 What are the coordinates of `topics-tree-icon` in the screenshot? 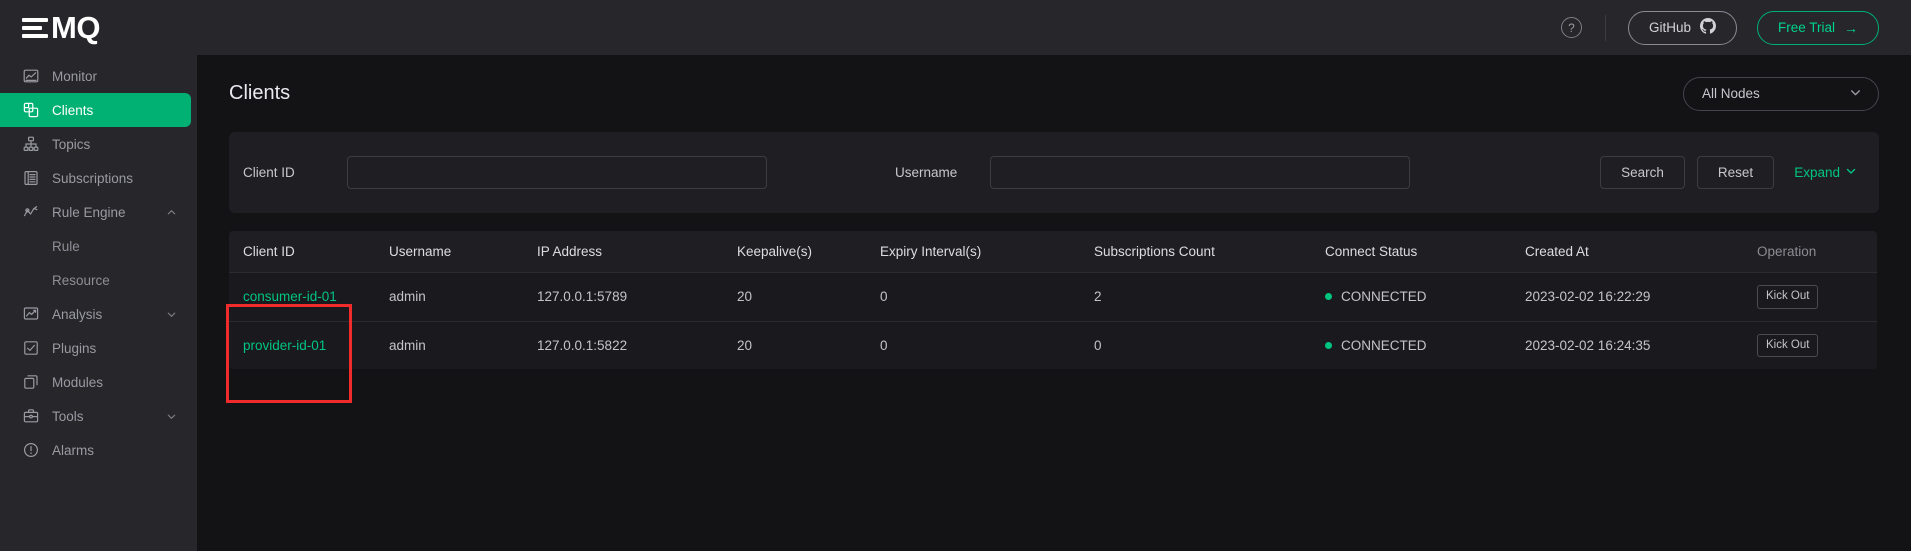 It's located at (30, 144).